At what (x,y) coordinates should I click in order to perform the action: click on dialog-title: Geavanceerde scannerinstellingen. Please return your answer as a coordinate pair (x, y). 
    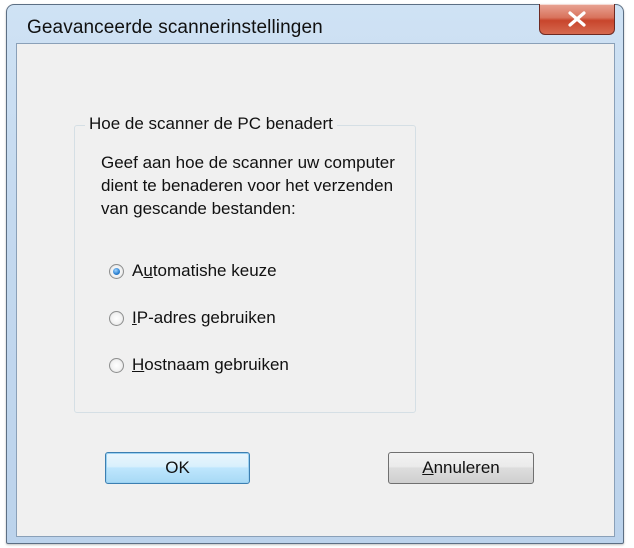
    Looking at the image, I should click on (175, 27).